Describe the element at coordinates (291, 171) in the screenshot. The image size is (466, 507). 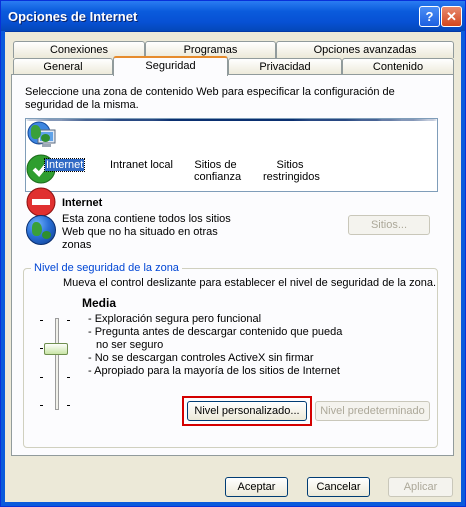
I see `zone-restricted-label: Sitios restringidos` at that location.